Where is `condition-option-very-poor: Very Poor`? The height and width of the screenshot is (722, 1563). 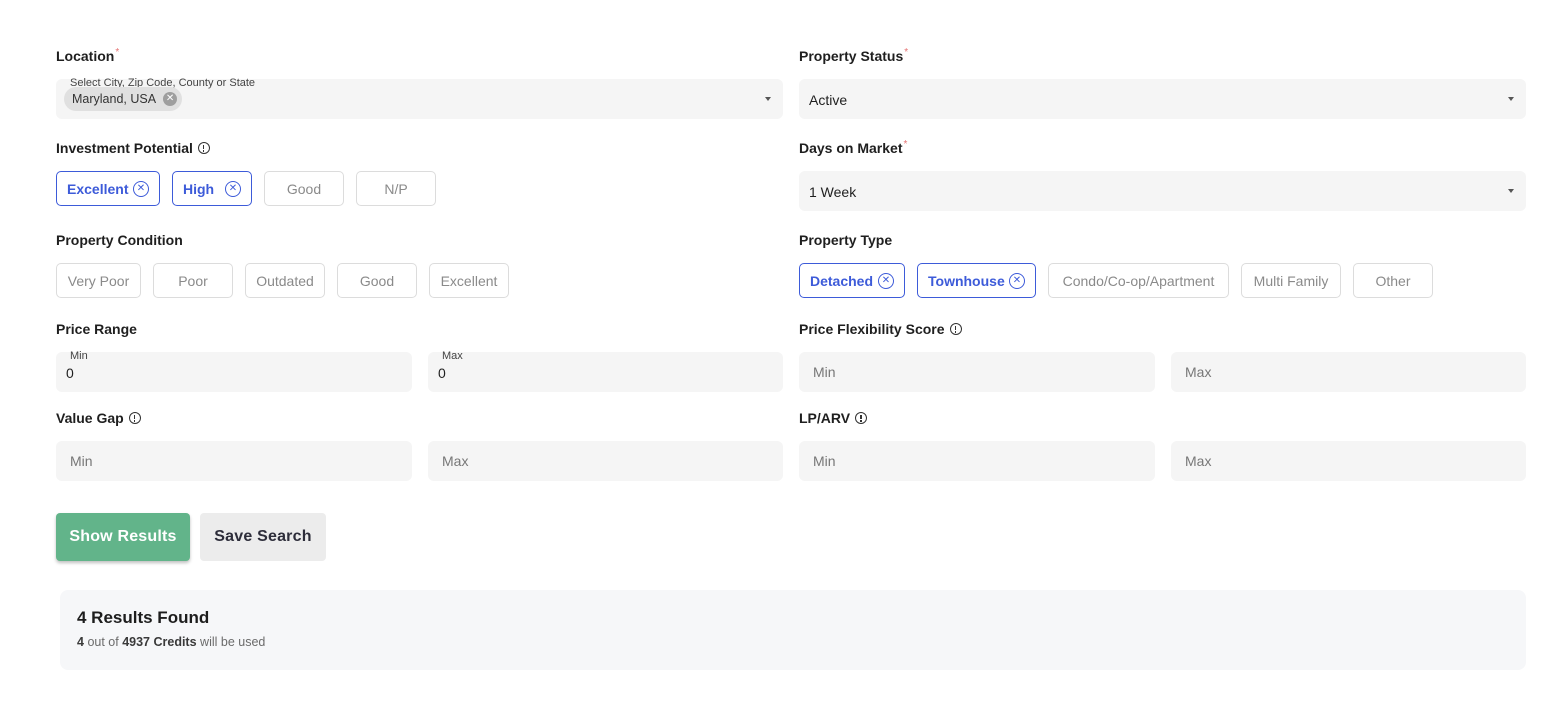
condition-option-very-poor: Very Poor is located at coordinates (98, 280).